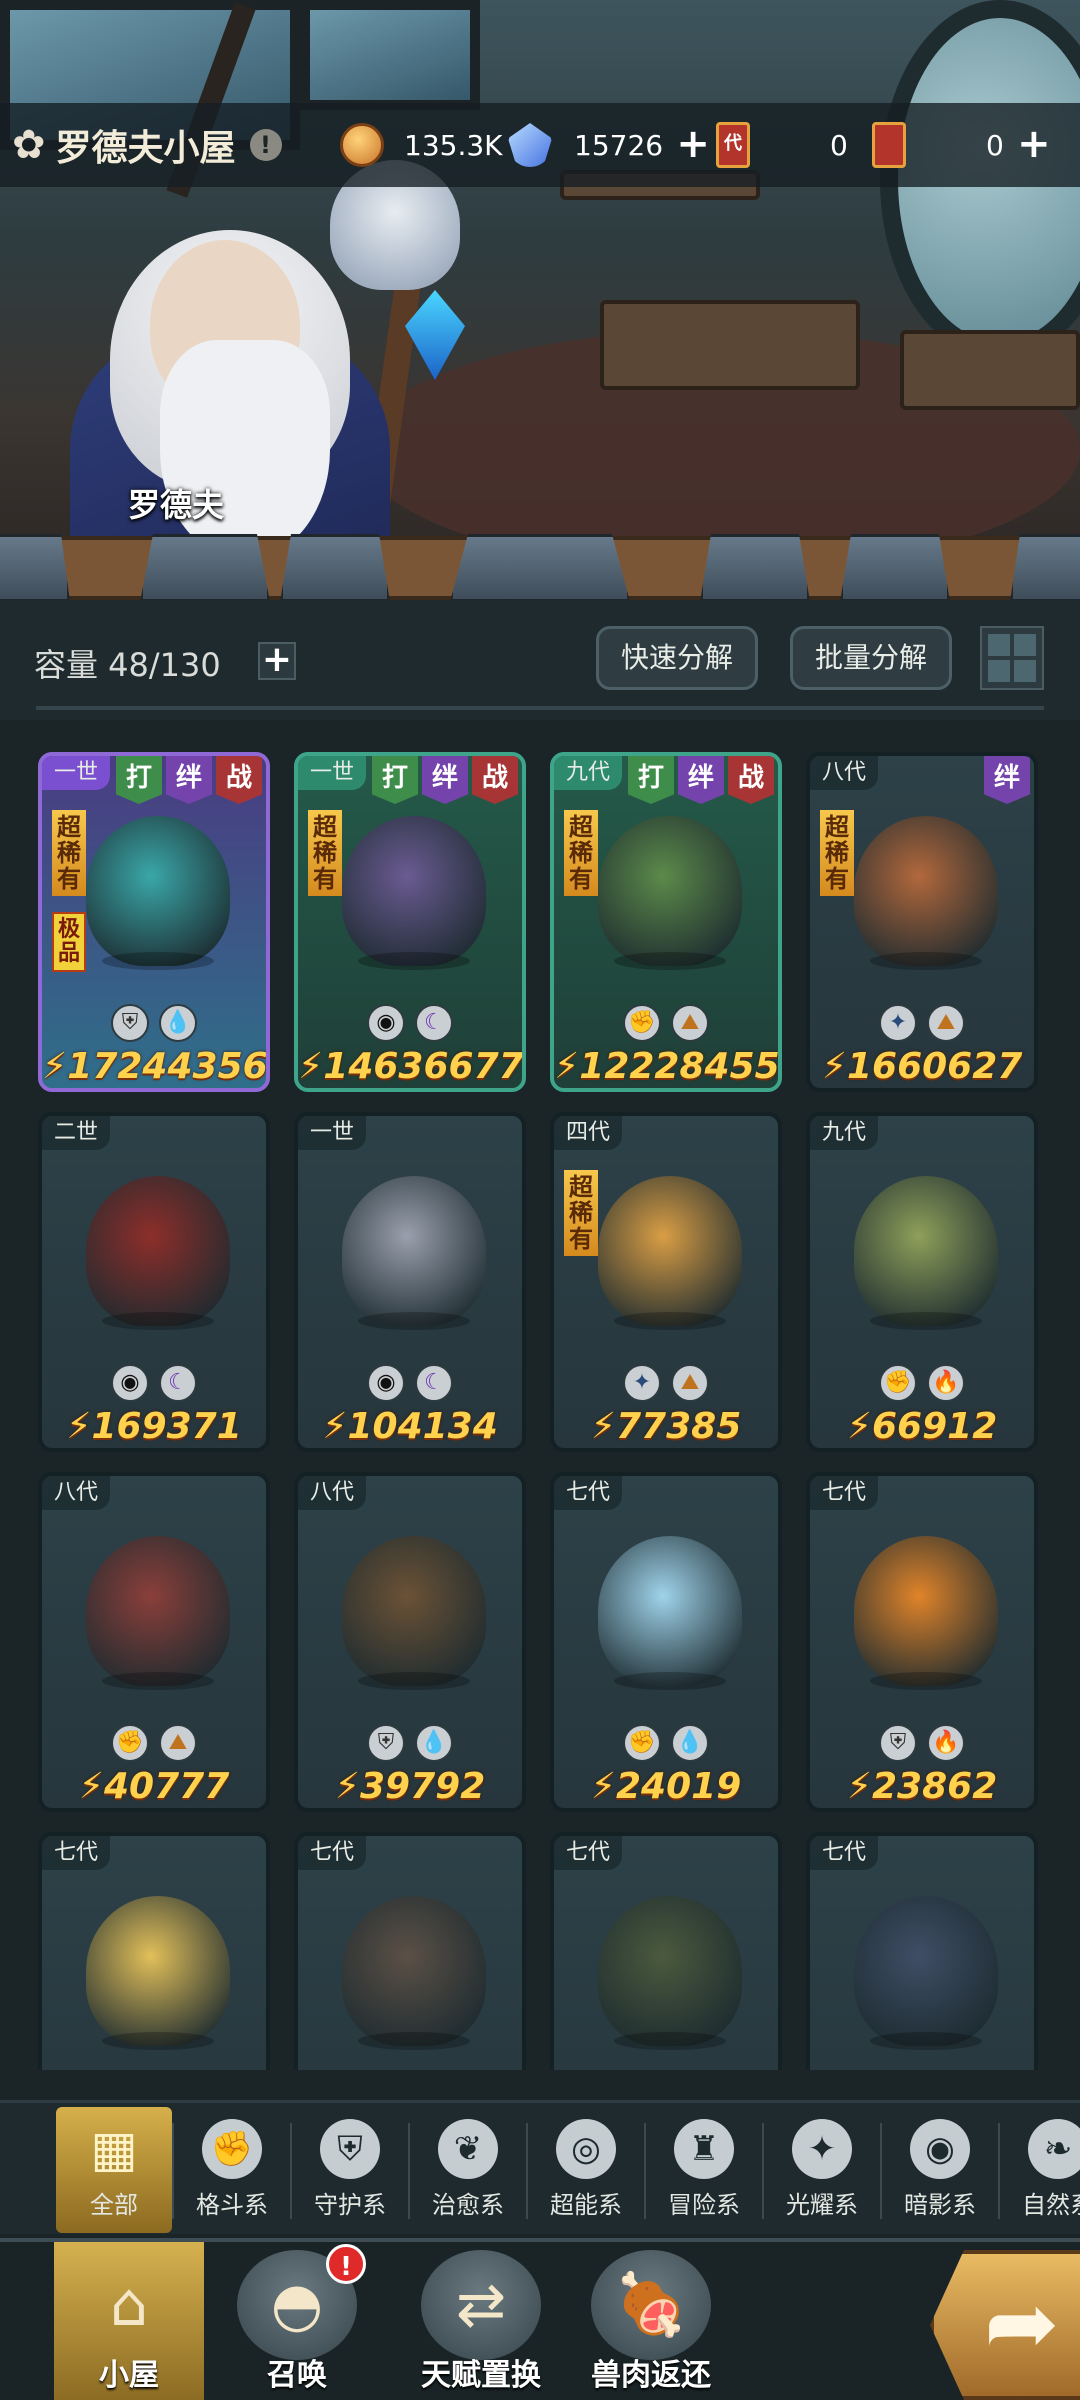  What do you see at coordinates (995, 145) in the screenshot?
I see `ticket2-value: 0` at bounding box center [995, 145].